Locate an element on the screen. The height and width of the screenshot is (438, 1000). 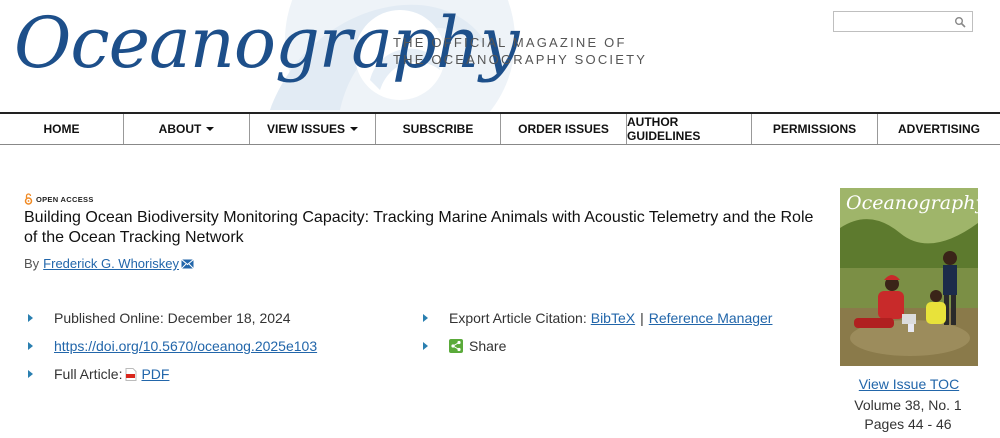
share-label: Share is located at coordinates (487, 346).